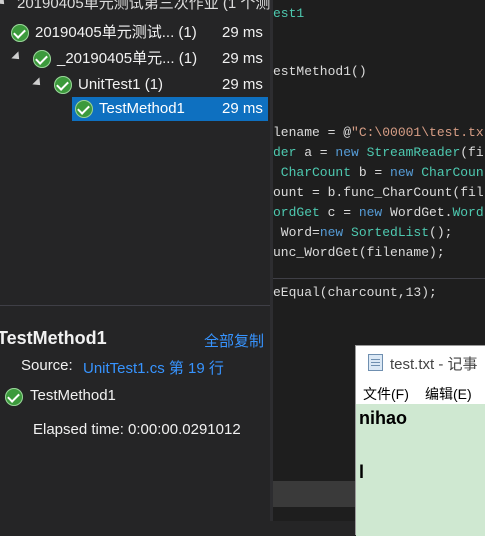 The height and width of the screenshot is (536, 485). Describe the element at coordinates (378, 212) in the screenshot. I see `code-line: ordGet c = new WordGet.Word` at that location.